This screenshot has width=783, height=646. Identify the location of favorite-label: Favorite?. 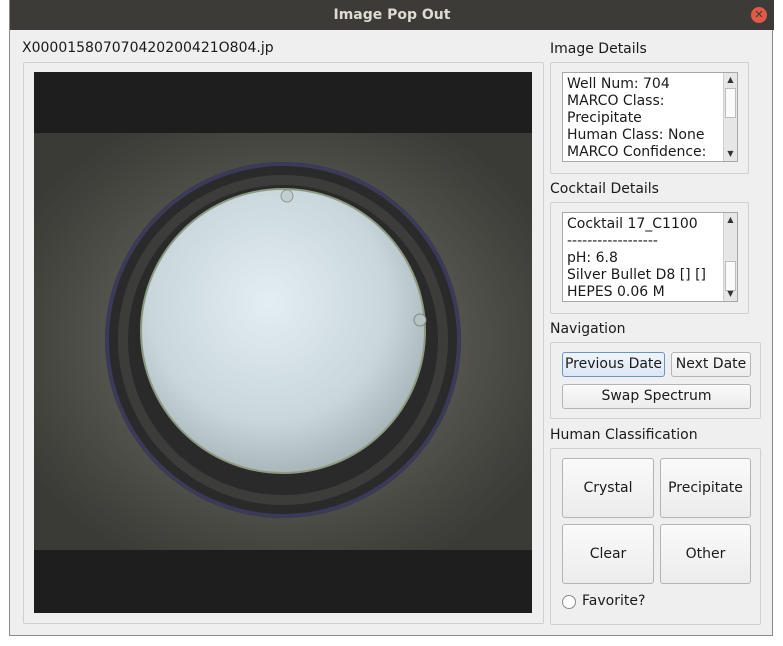
(613, 601).